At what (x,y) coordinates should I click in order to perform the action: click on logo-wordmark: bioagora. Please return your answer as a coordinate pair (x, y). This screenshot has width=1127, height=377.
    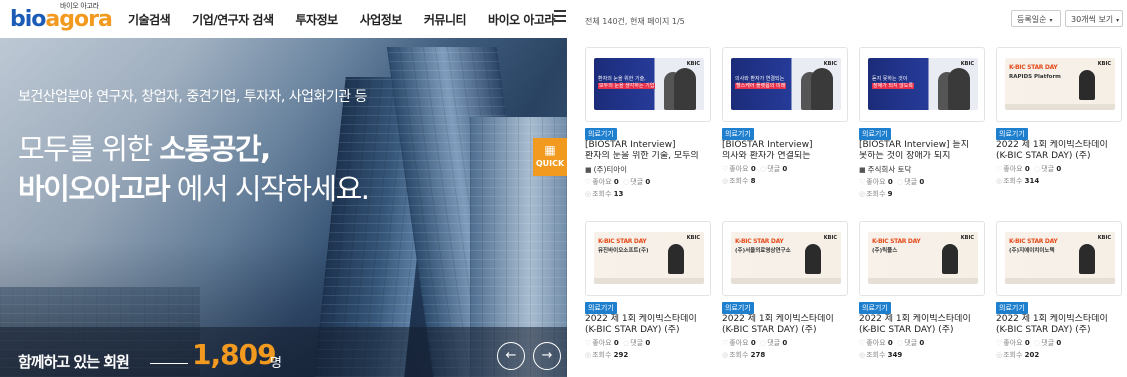
    Looking at the image, I should click on (61, 19).